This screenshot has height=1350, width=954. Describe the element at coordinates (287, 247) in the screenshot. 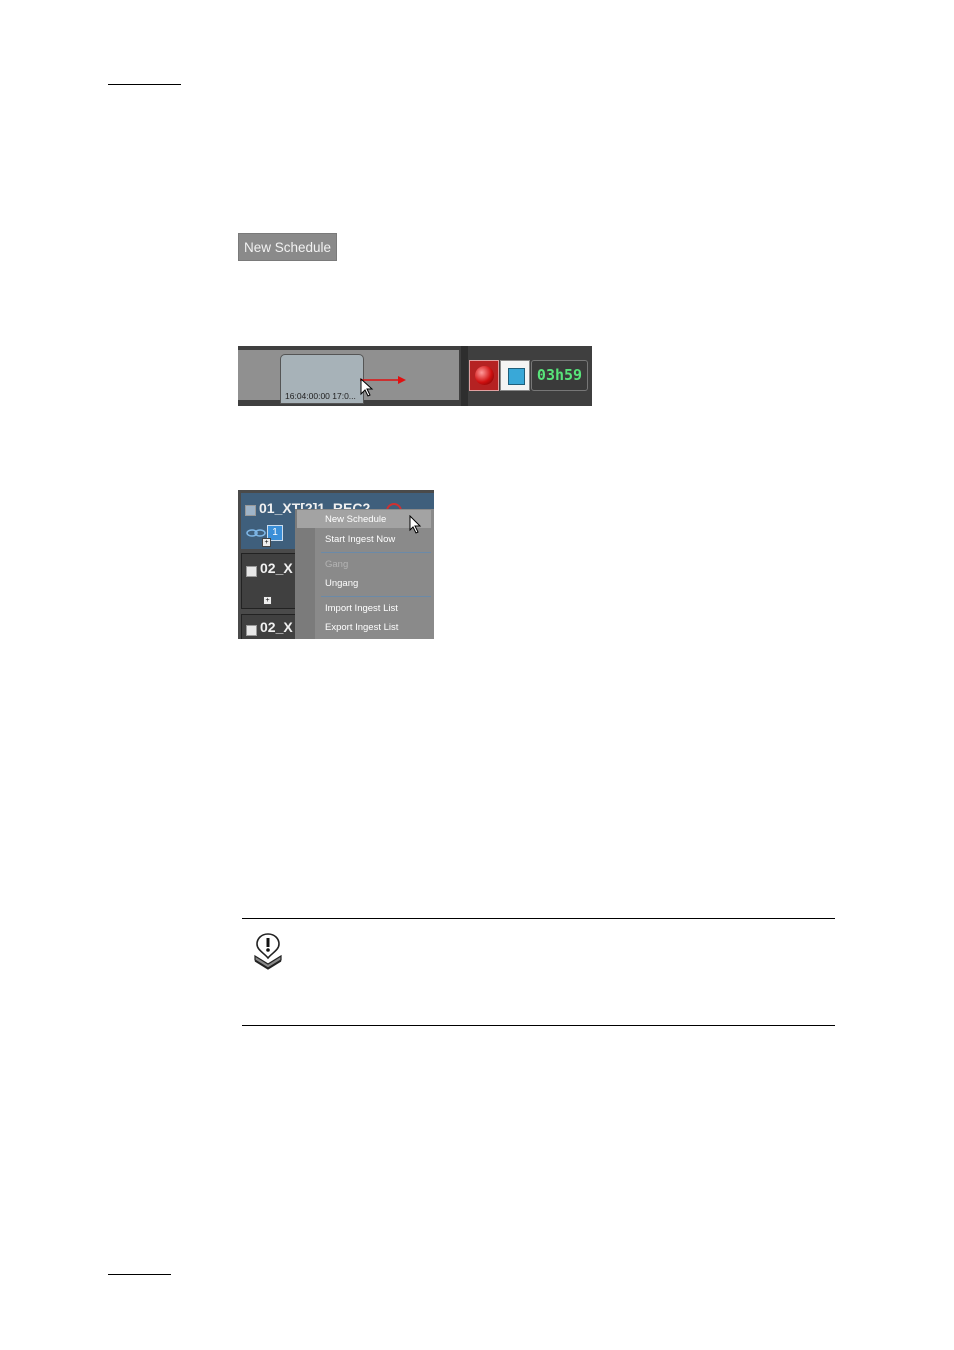

I see `new-schedule-button: New Schedule` at that location.